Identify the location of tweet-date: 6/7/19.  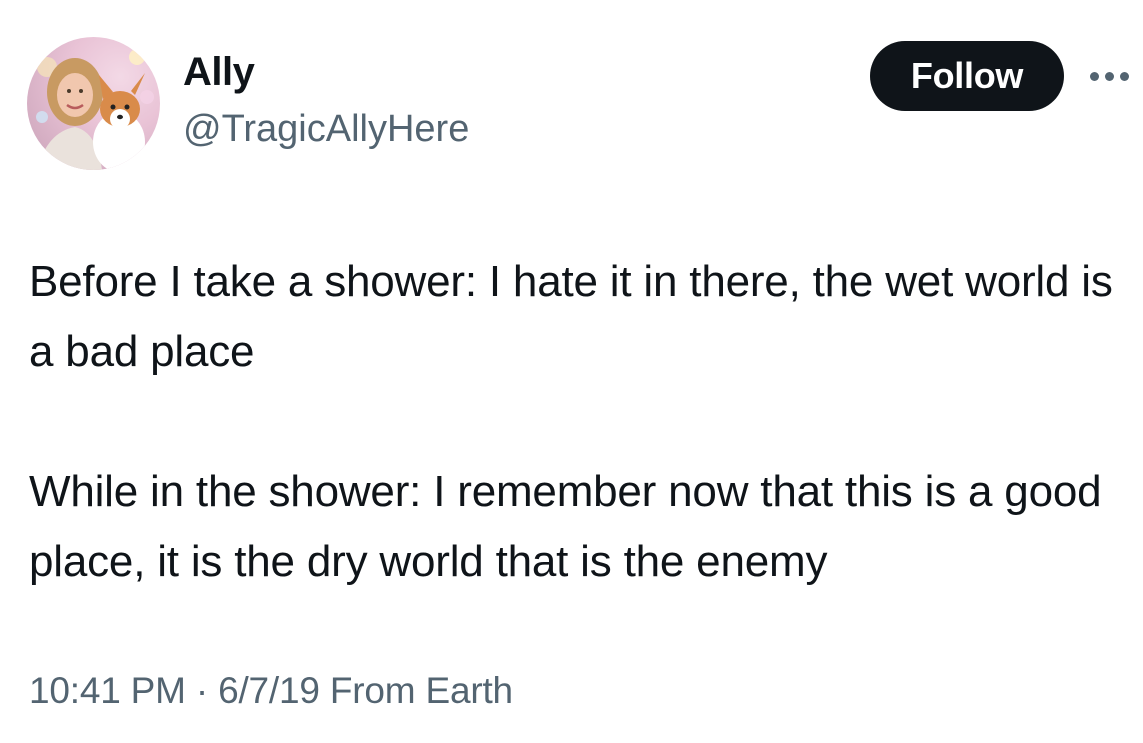
(269, 690).